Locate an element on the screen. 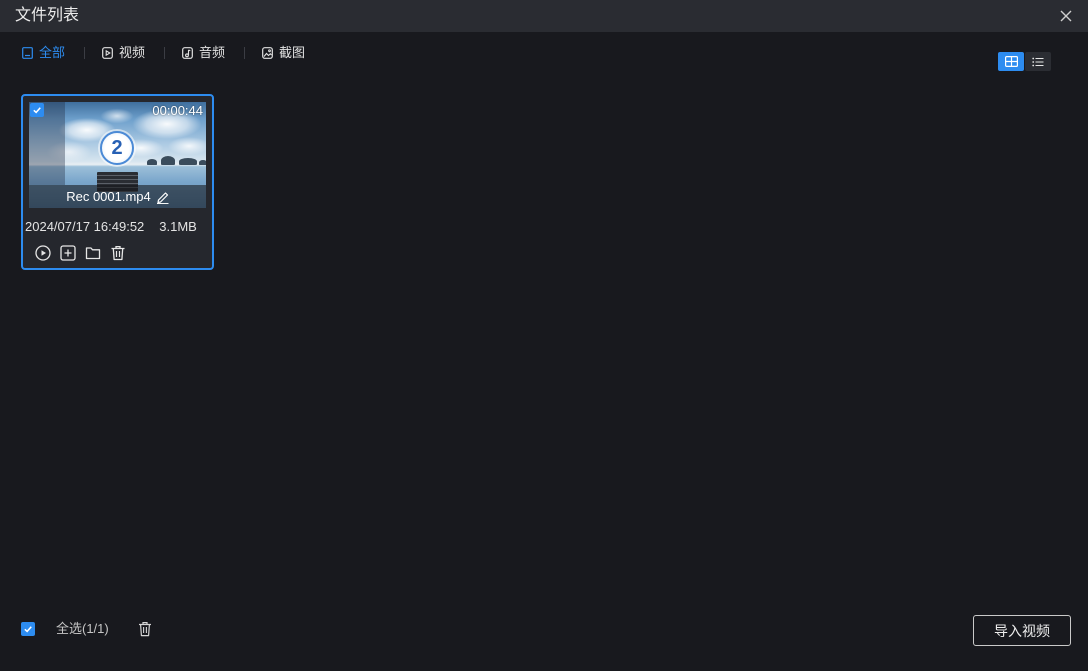 This screenshot has height=671, width=1088. tab-audio: 音频 is located at coordinates (203, 53).